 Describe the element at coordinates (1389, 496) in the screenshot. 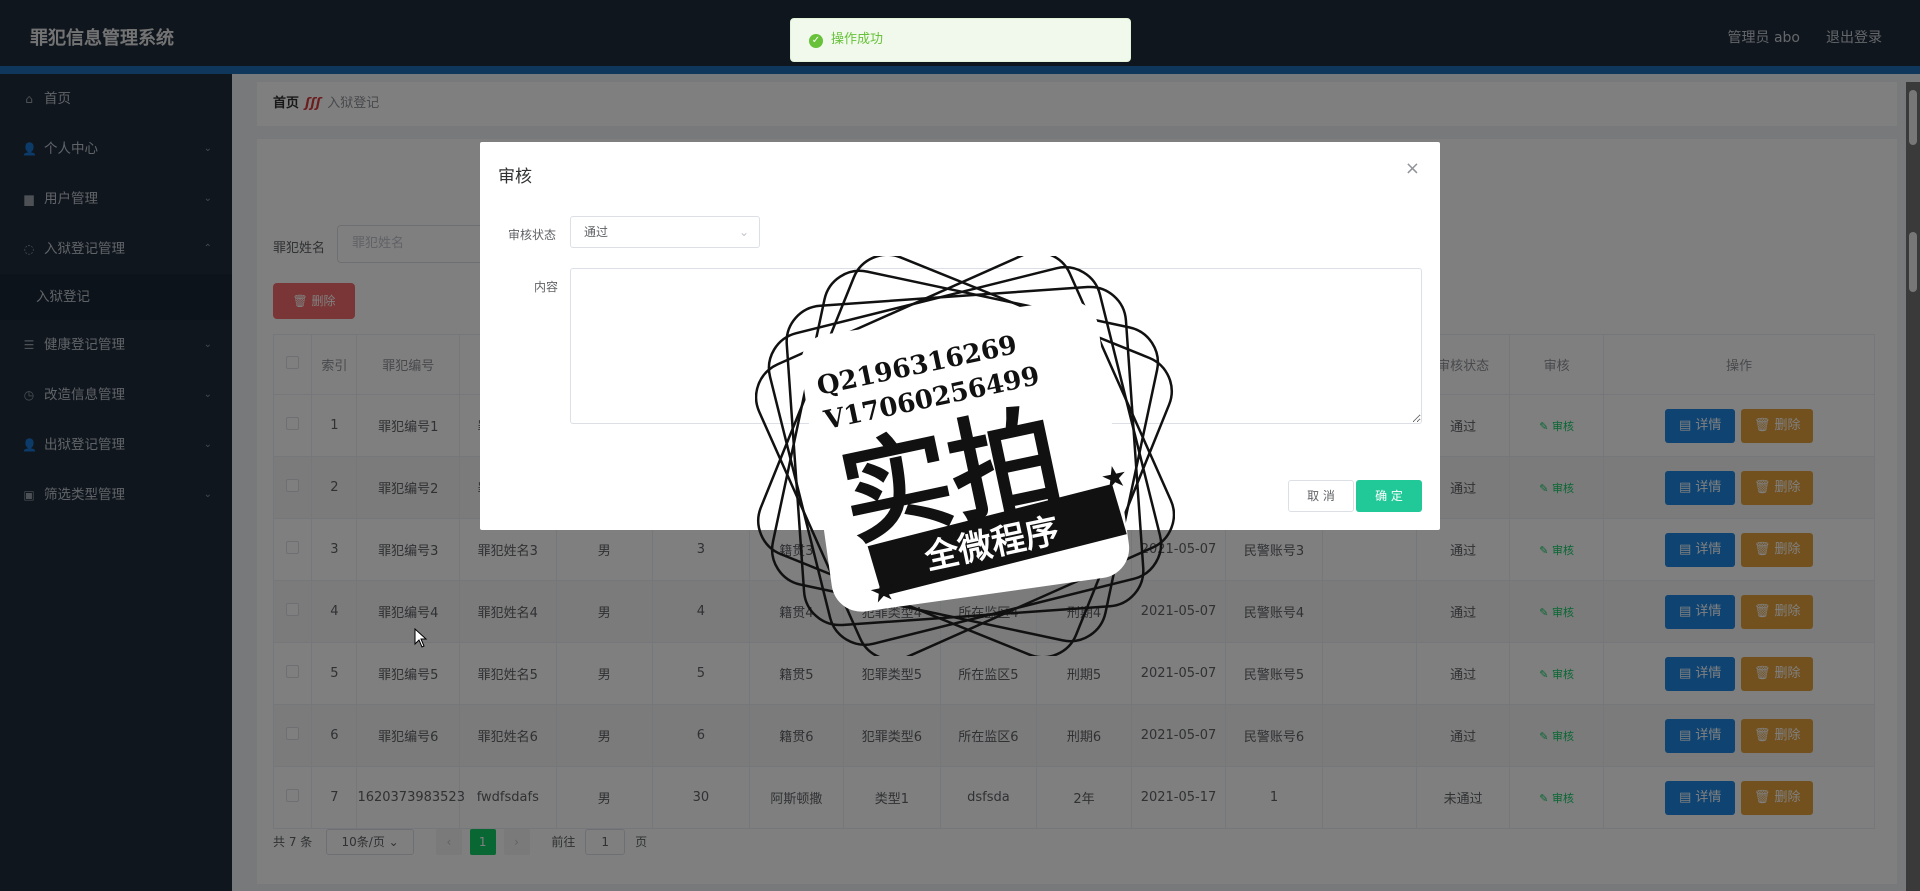

I see `confirm-button: 确 定` at that location.